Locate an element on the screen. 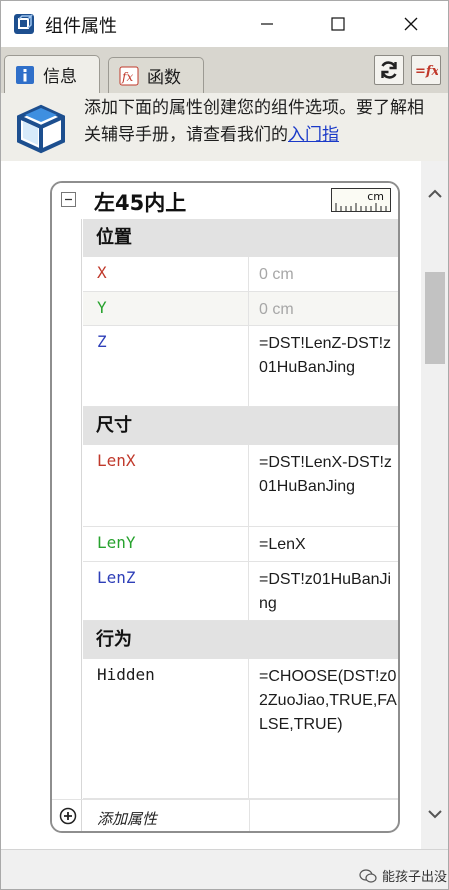 This screenshot has width=449, height=890. watermark: 能孩子出没 is located at coordinates (403, 875).